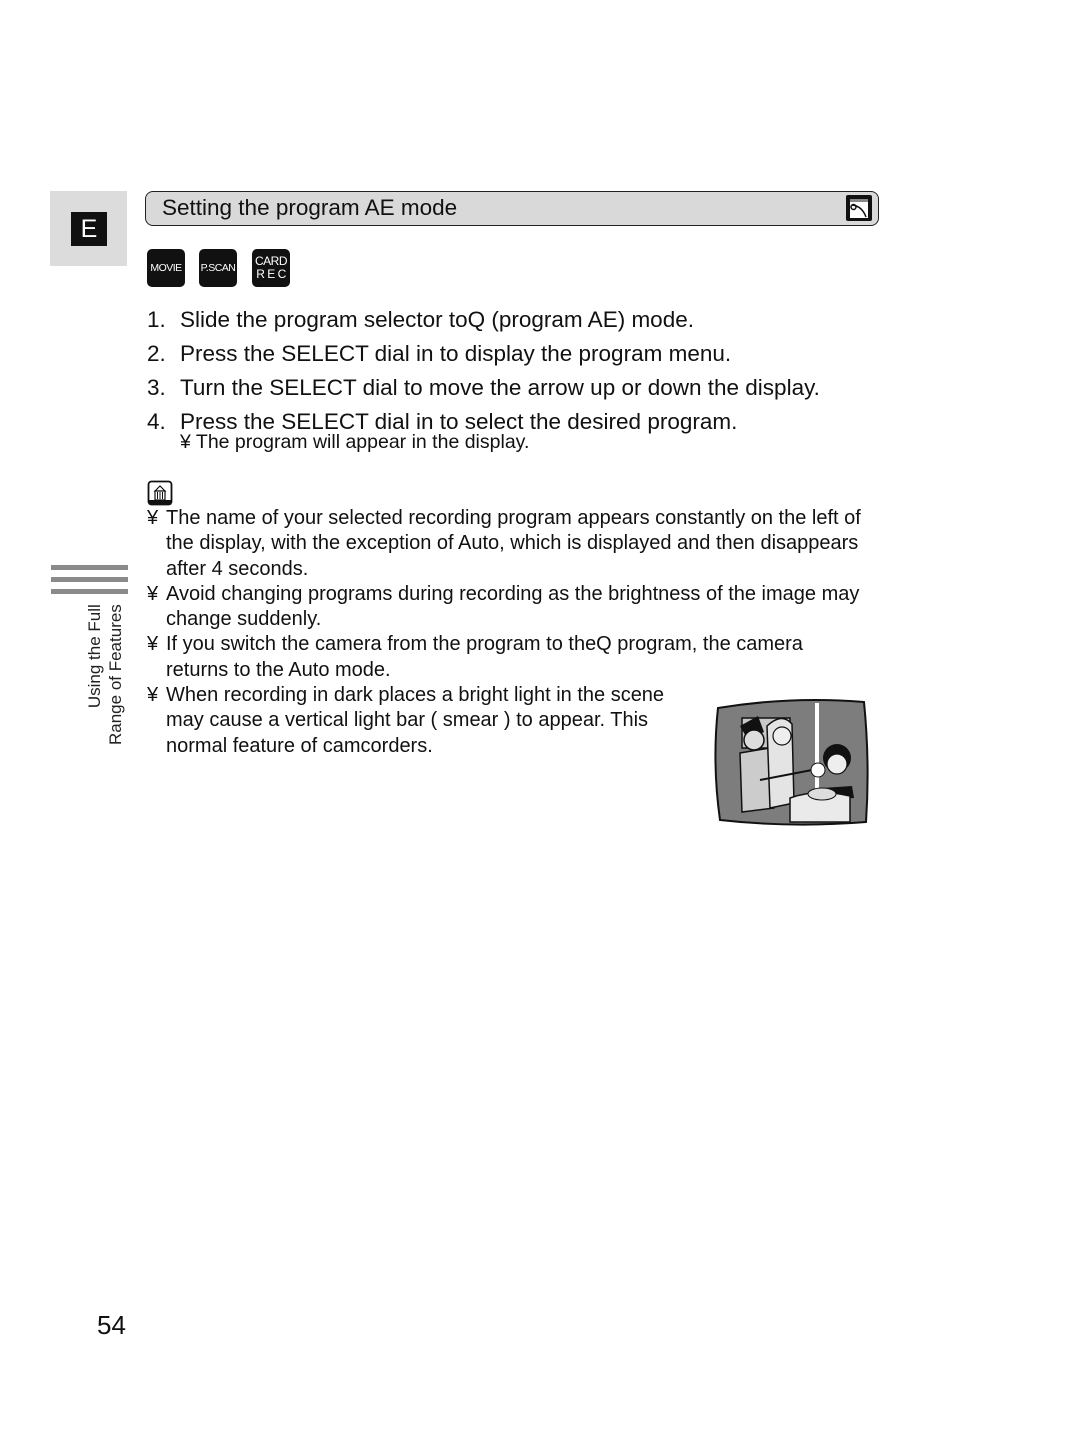 This screenshot has width=1080, height=1443. I want to click on mode-badge-card-rec: CARD R E C, so click(271, 268).